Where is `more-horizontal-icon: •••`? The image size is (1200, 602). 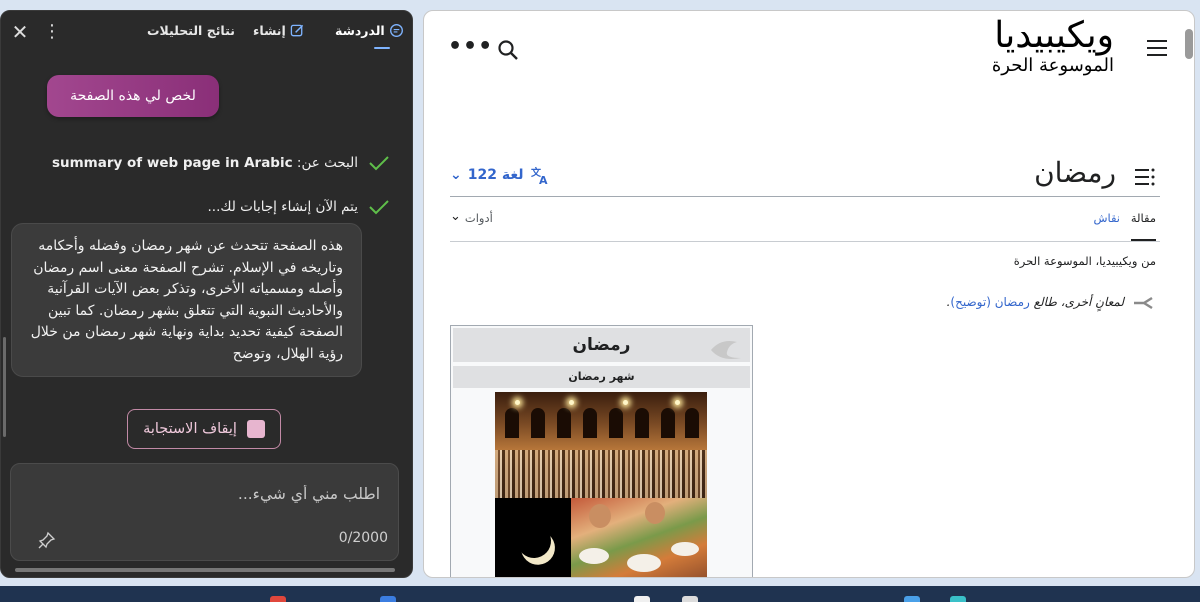 more-horizontal-icon: ••• is located at coordinates (470, 47).